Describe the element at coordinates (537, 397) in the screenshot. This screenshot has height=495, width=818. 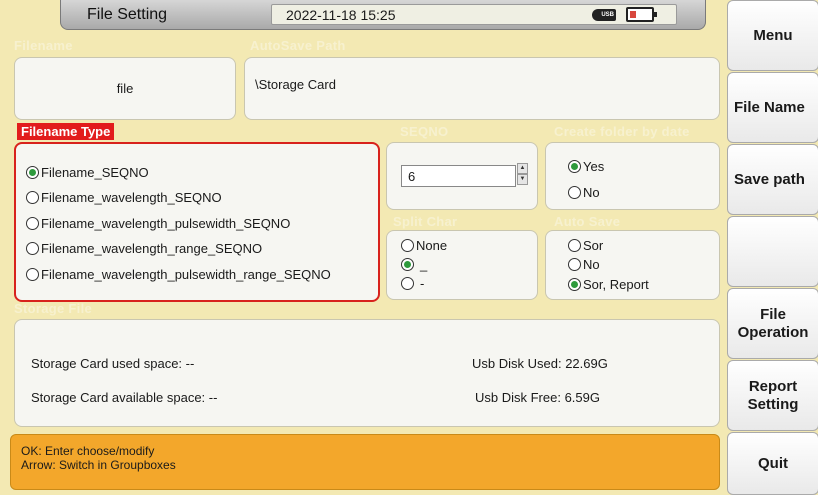
I see `usb-free-text: Usb Disk Free: 6.59G` at that location.